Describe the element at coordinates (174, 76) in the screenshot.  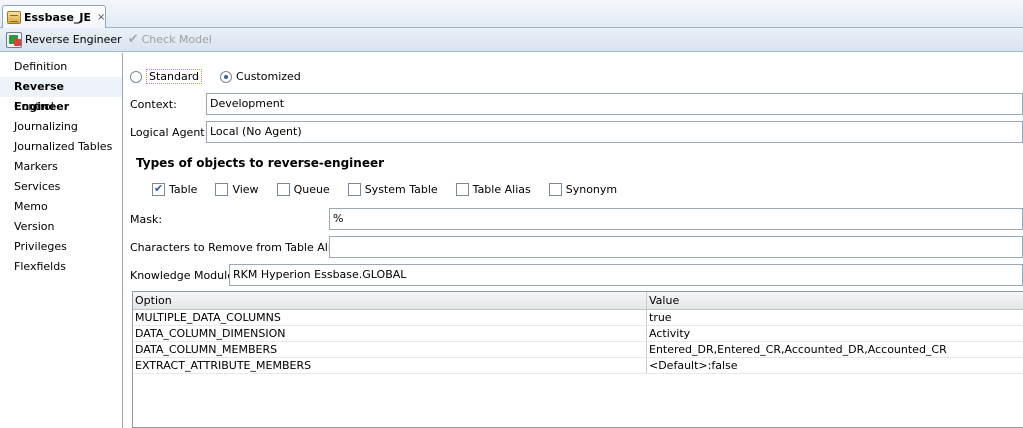
I see `standard-radio-label: Standard` at that location.